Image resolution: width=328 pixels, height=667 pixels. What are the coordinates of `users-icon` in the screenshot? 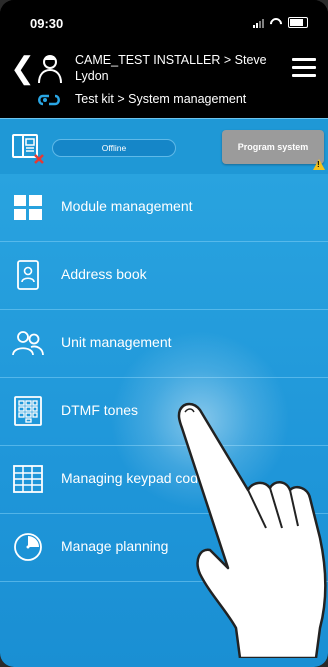 It's located at (28, 343).